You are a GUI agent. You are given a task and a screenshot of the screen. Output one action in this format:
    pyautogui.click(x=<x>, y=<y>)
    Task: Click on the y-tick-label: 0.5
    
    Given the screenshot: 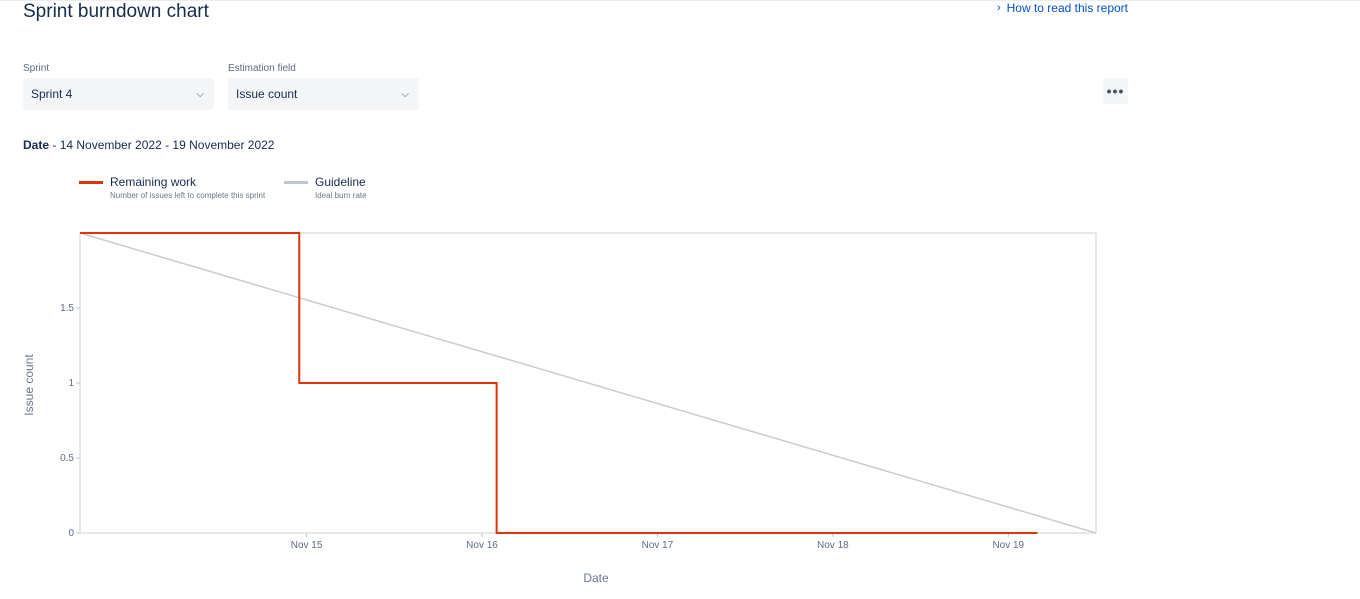 What is the action you would take?
    pyautogui.click(x=67, y=458)
    